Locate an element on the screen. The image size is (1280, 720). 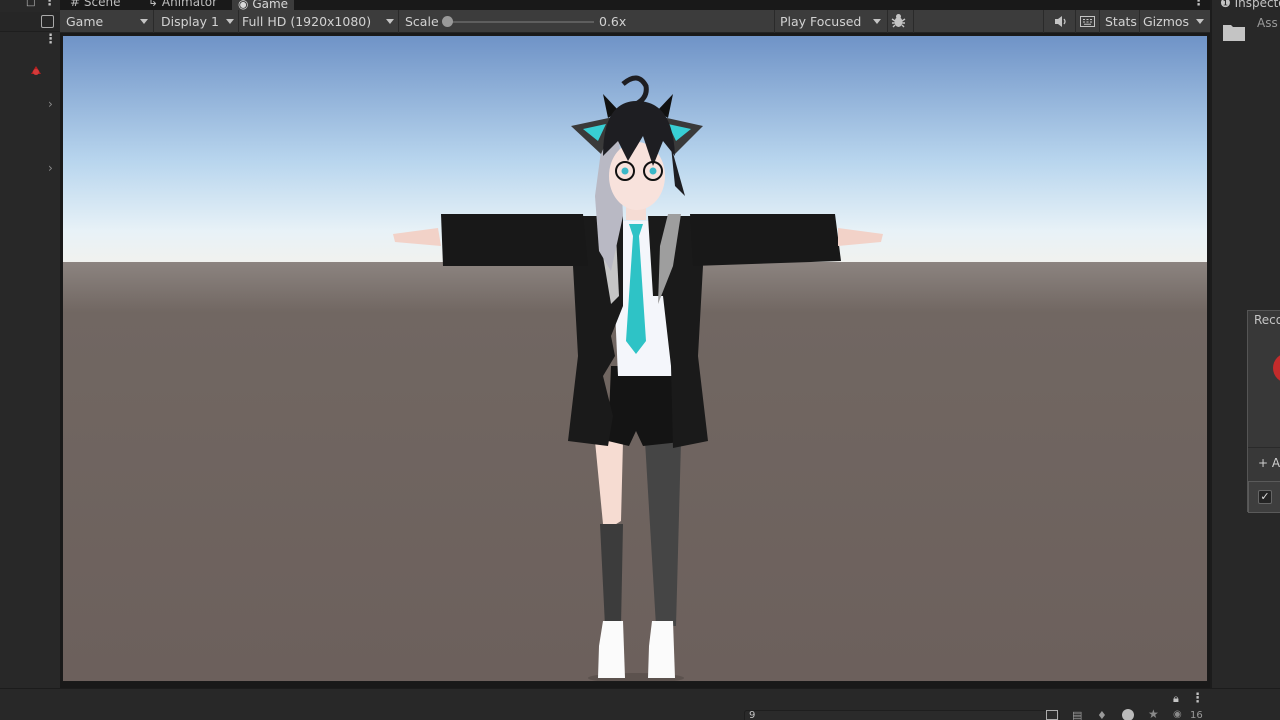
hierarchy-header: □ ⋮ is located at coordinates (30, 5).